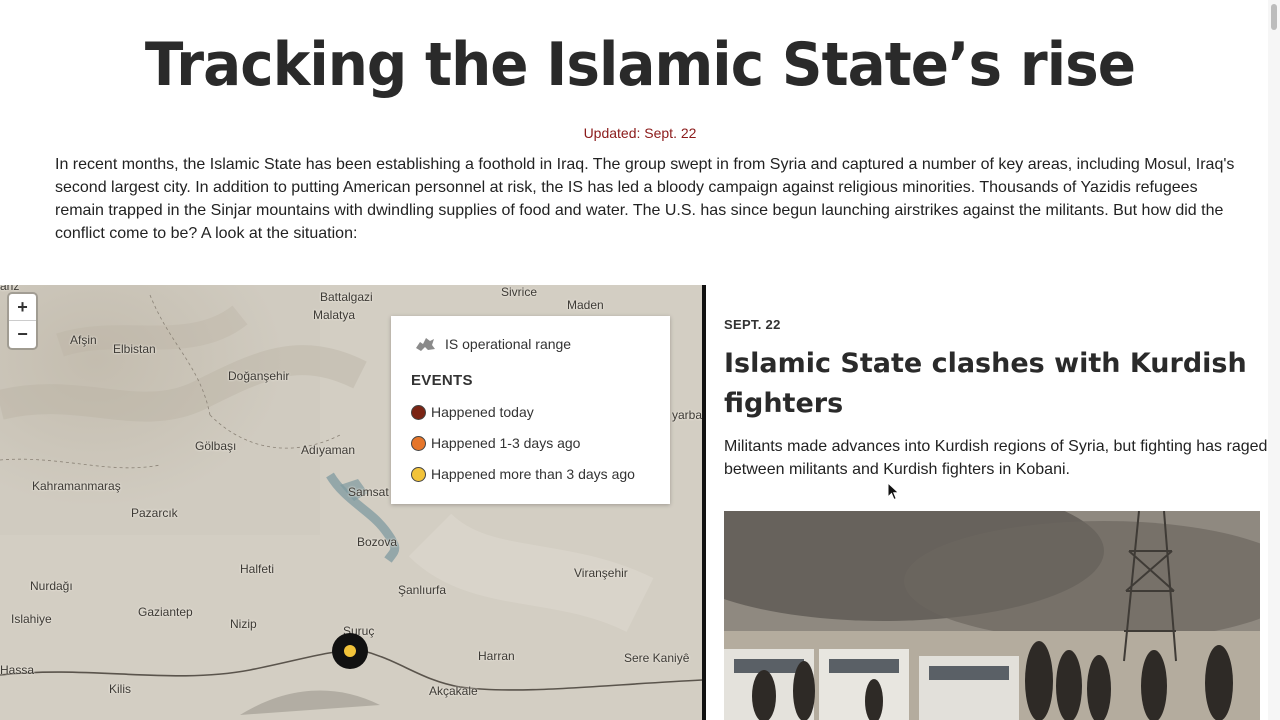 The image size is (1280, 720). What do you see at coordinates (31, 619) in the screenshot?
I see `place-label: Islahiye` at bounding box center [31, 619].